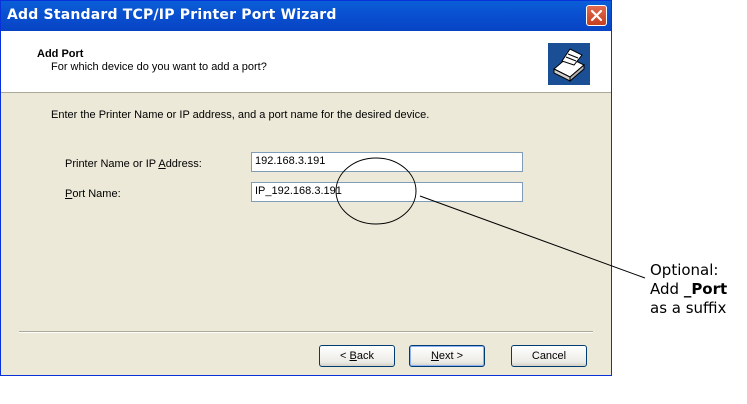 This screenshot has width=747, height=404. I want to click on highlight-circle, so click(376, 191).